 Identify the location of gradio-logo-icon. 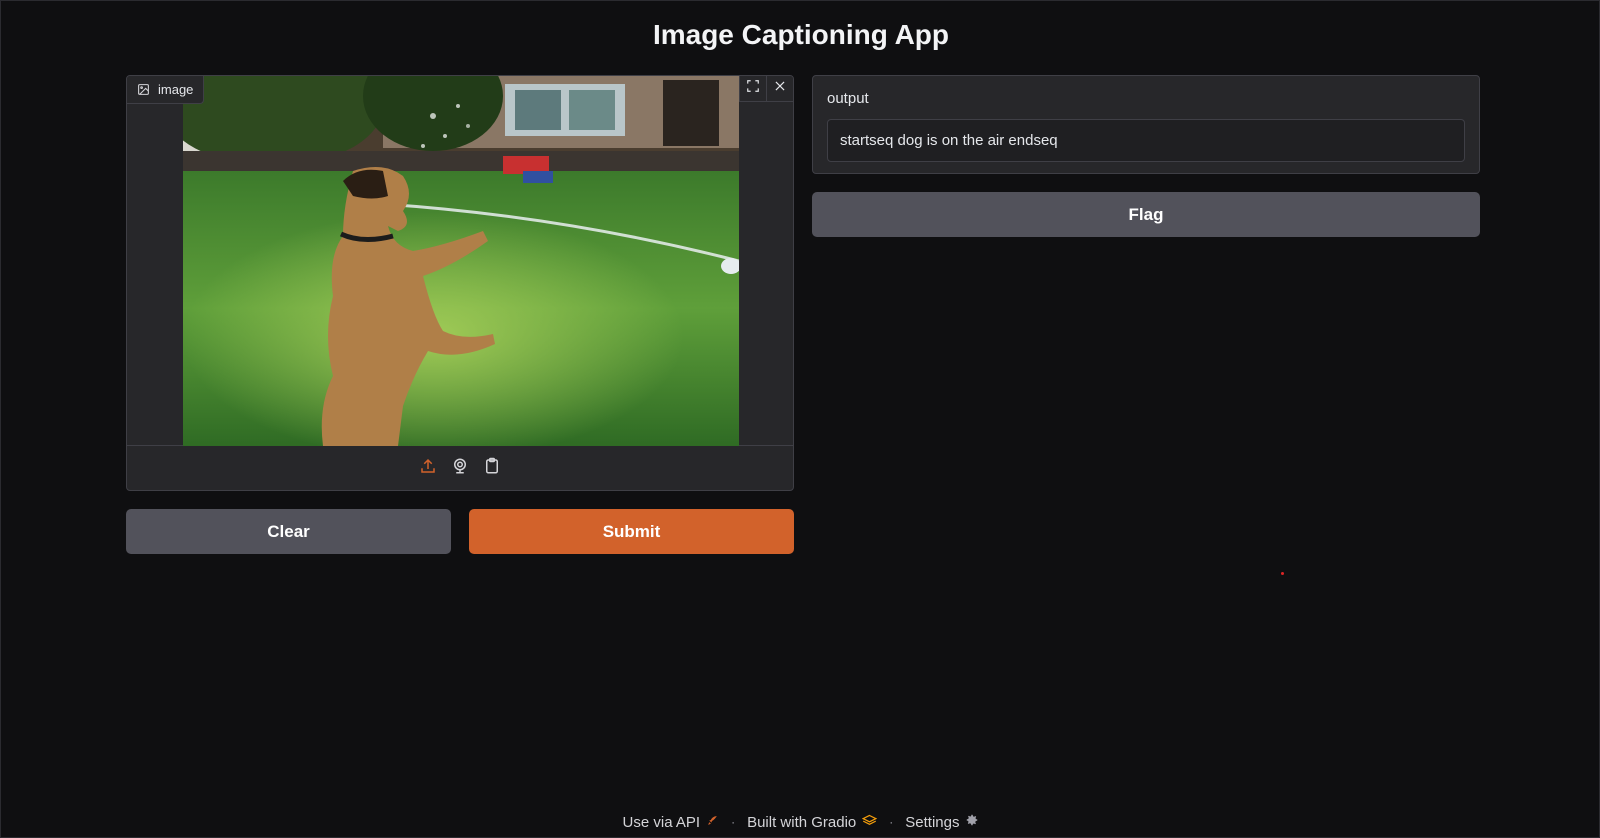
(870, 822).